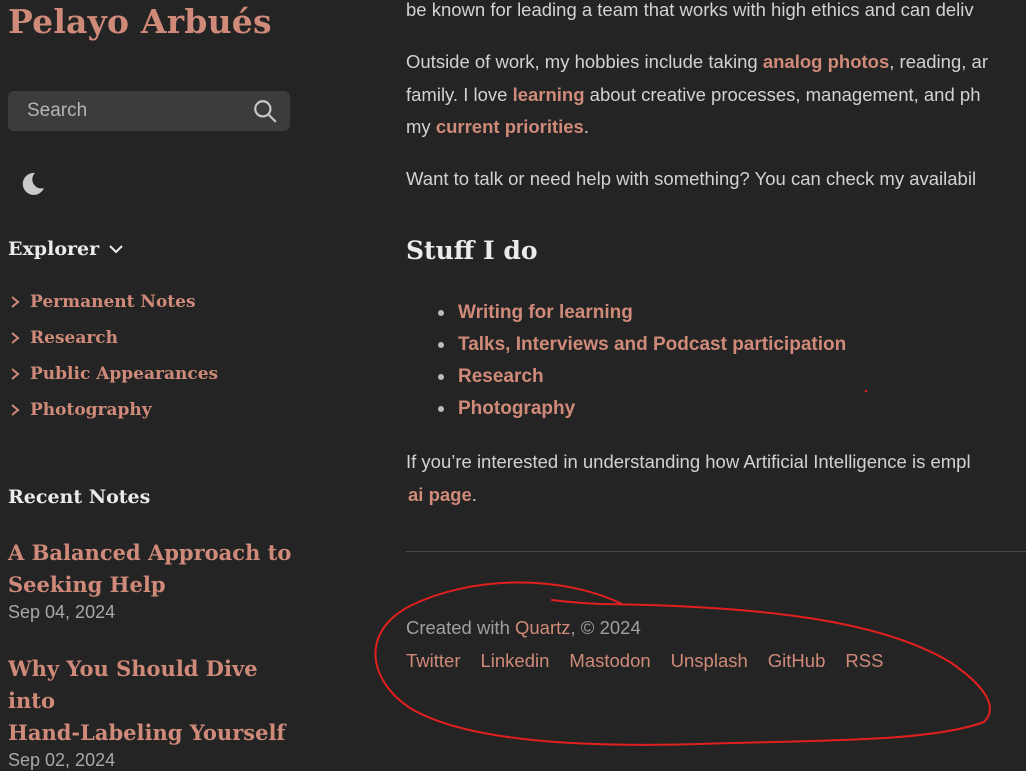 The image size is (1026, 771). Describe the element at coordinates (514, 661) in the screenshot. I see `footer-link-linkedin: Linkedin` at that location.